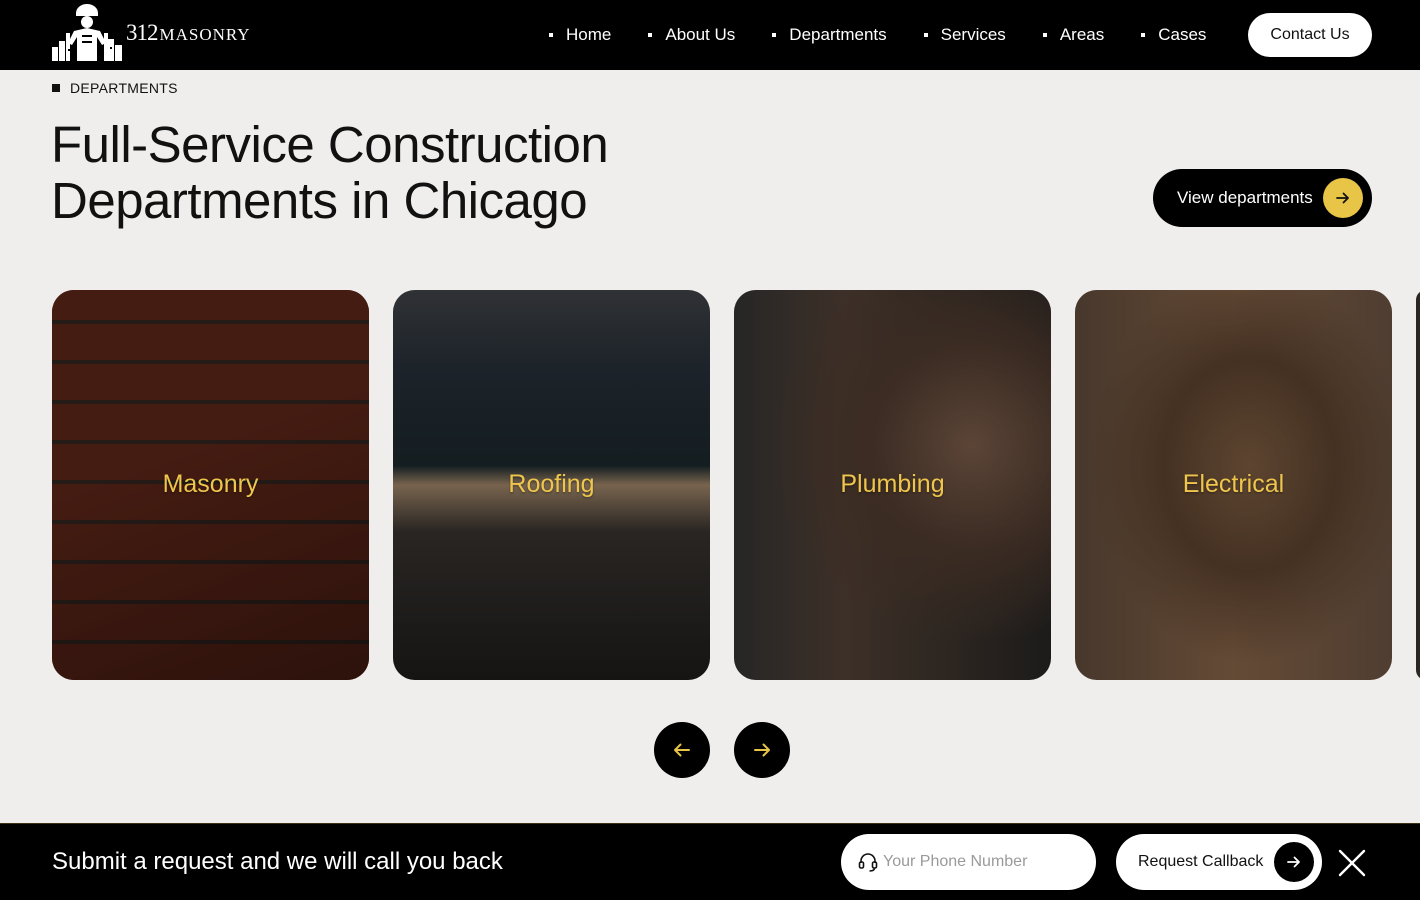 This screenshot has height=900, width=1420. I want to click on nav-item-services: Services, so click(964, 35).